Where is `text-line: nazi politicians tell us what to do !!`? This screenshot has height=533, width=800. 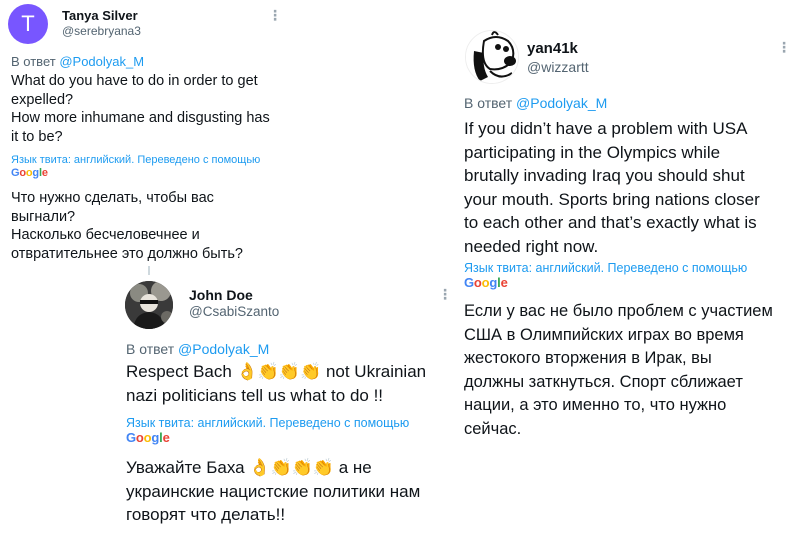 text-line: nazi politicians tell us what to do !! is located at coordinates (255, 395).